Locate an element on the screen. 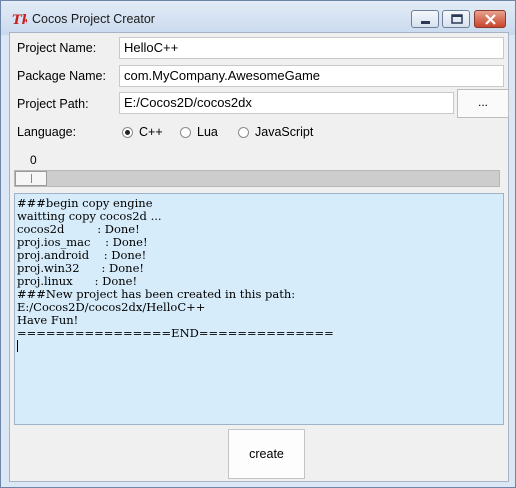 The width and height of the screenshot is (516, 488). package-name-input: com.MyCompany.AwesomeGame is located at coordinates (311, 76).